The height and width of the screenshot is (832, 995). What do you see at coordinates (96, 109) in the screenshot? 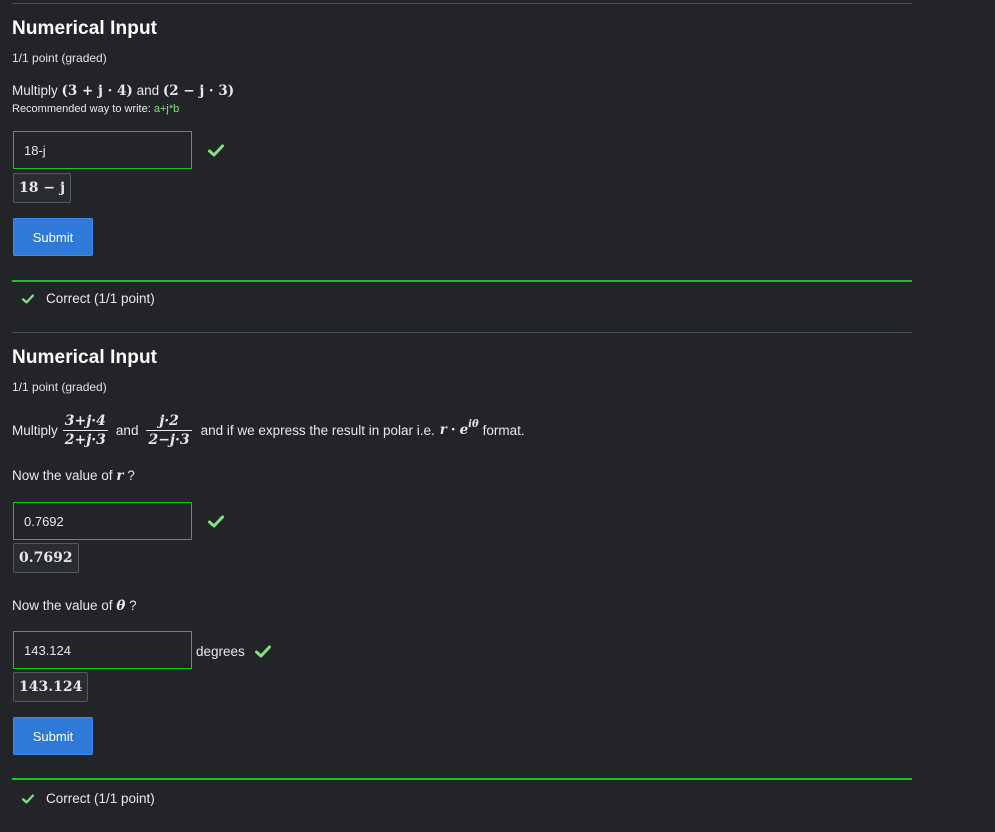
I see `format-hint: Recommended way to write: a+j*b` at bounding box center [96, 109].